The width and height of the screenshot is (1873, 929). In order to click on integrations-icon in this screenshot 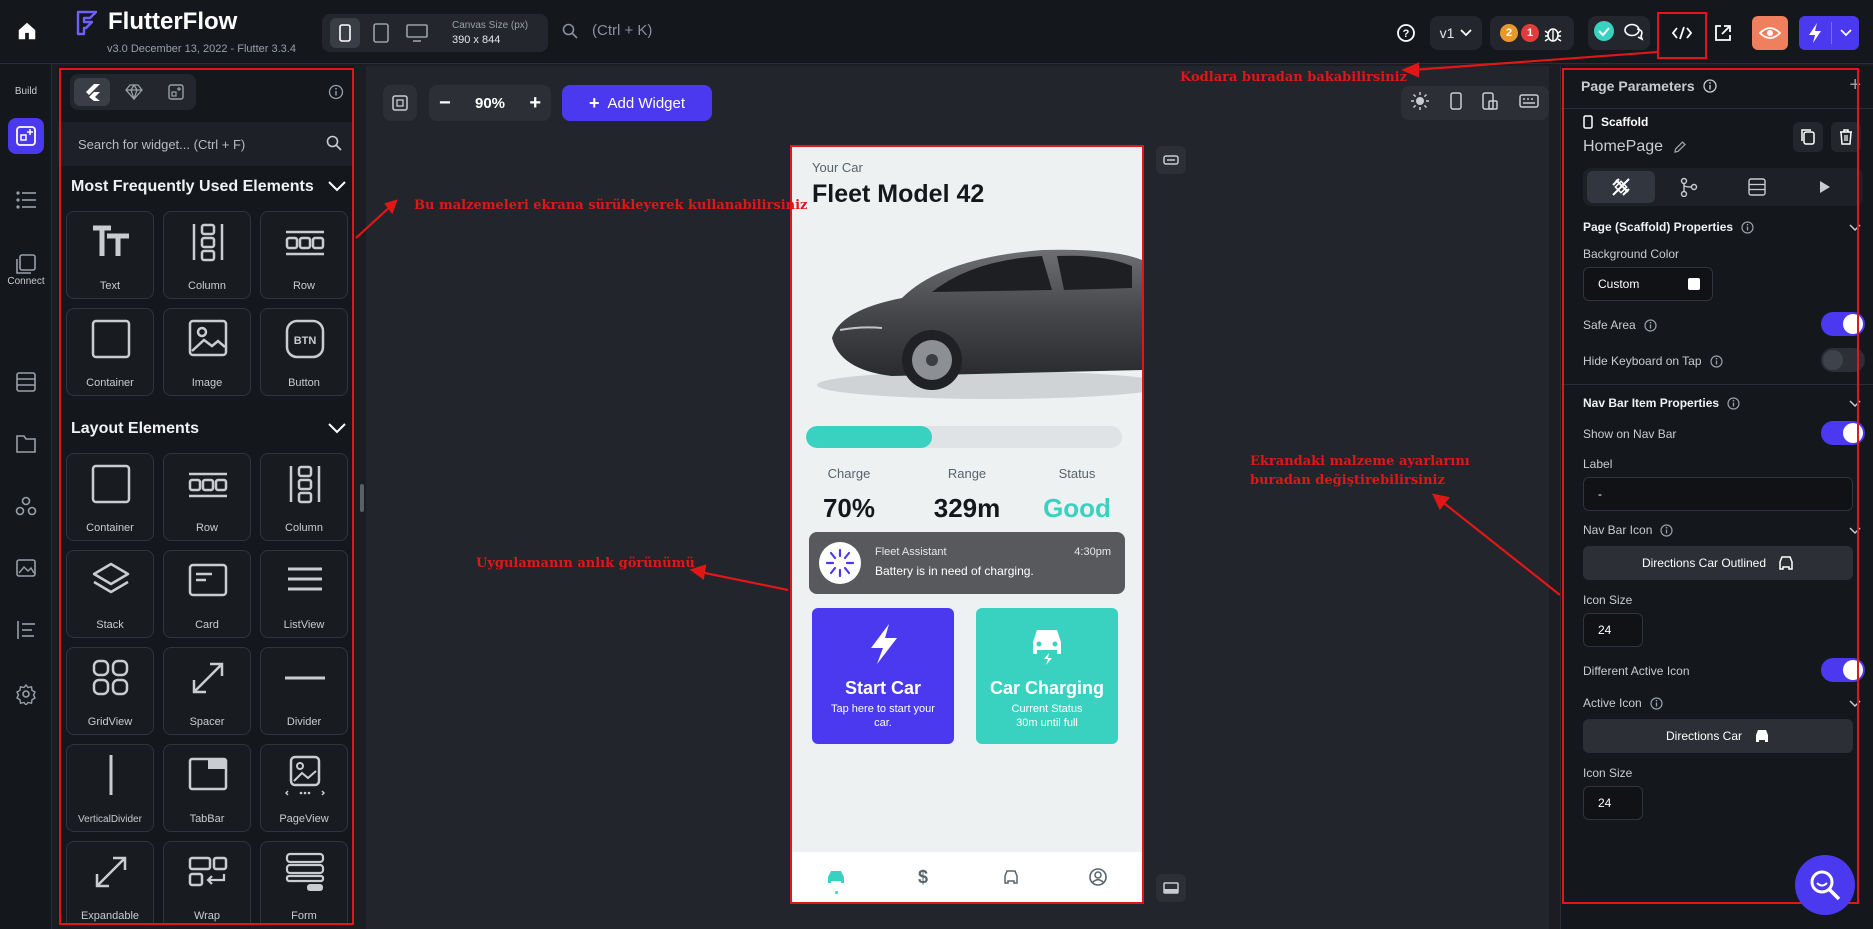, I will do `click(26, 506)`.